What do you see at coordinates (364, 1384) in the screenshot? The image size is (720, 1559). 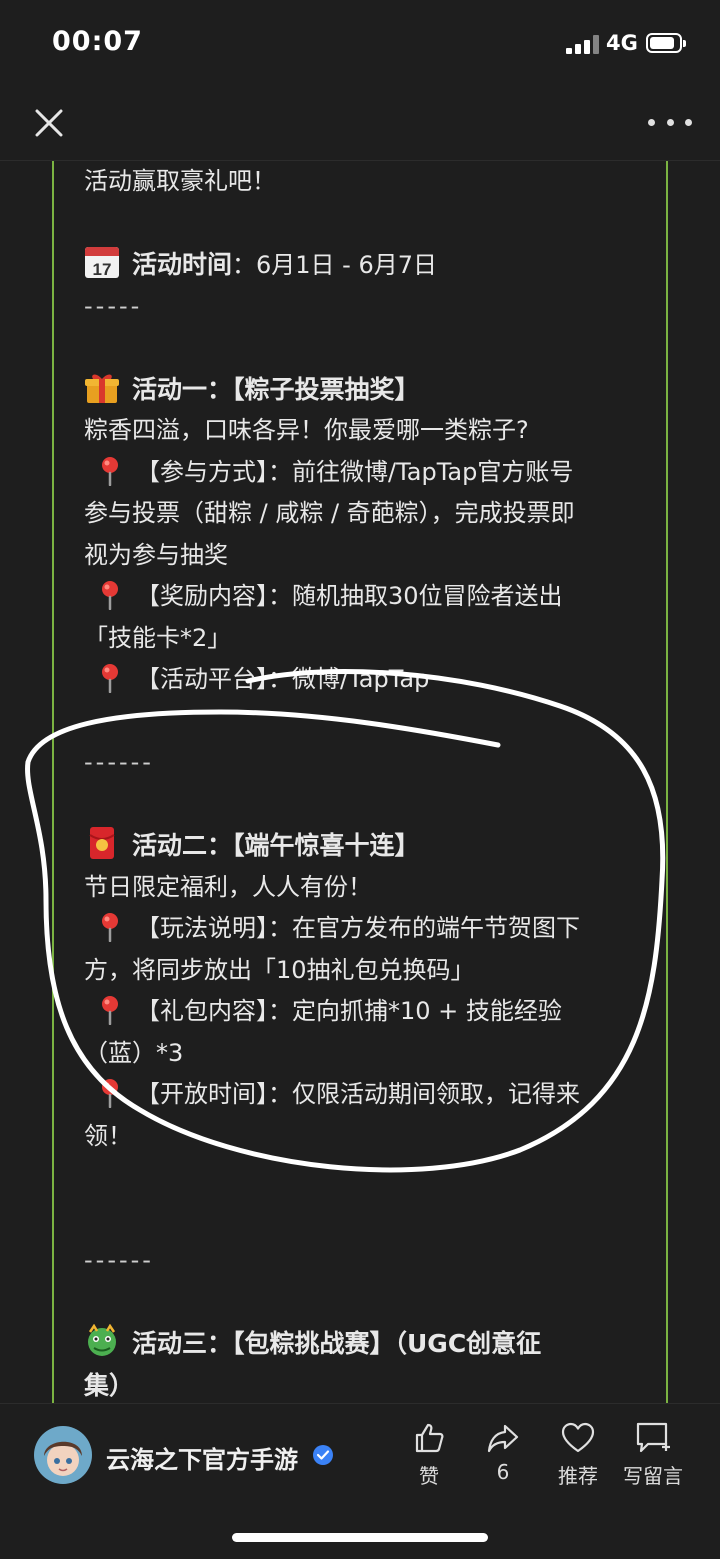 I see `post-section-heading: 集）` at bounding box center [364, 1384].